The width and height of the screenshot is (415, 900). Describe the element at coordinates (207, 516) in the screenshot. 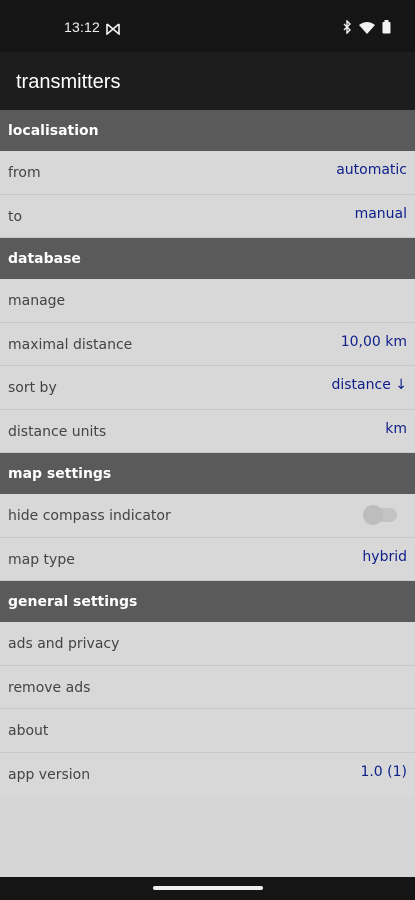

I see `setting-row-hide-compass: hide compass indicator` at that location.